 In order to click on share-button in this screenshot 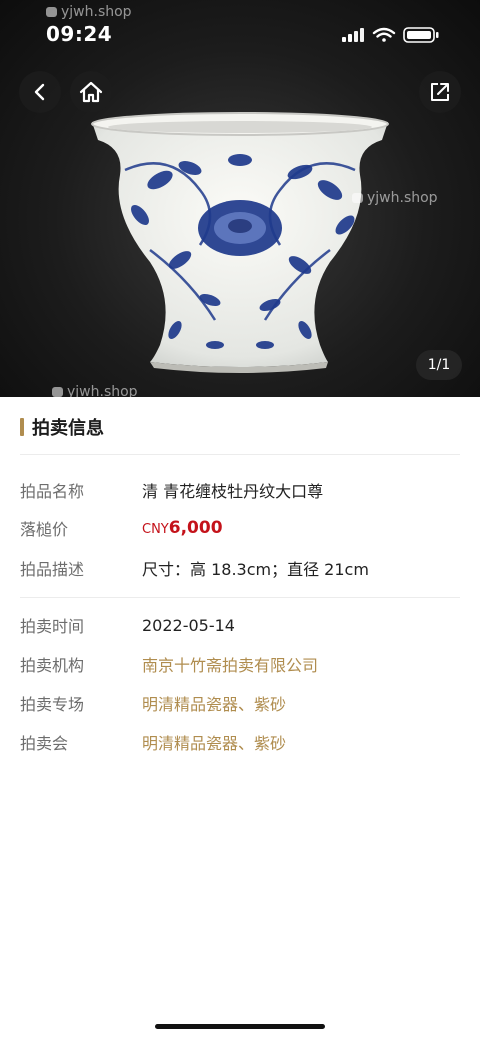, I will do `click(440, 92)`.